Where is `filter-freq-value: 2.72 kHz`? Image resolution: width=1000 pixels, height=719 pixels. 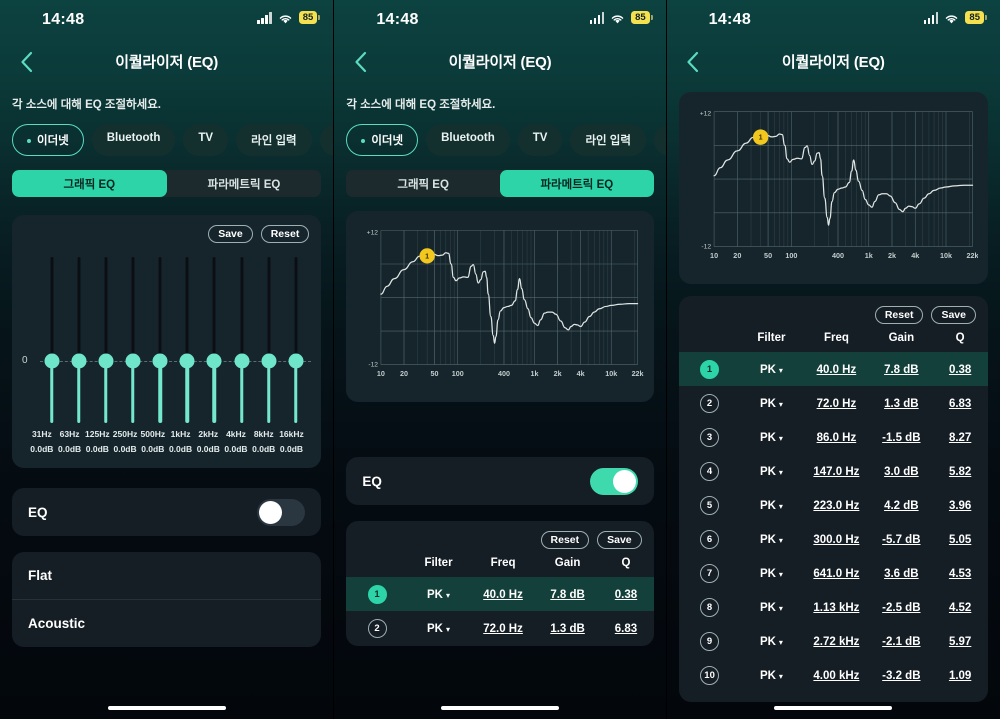 filter-freq-value: 2.72 kHz is located at coordinates (836, 642).